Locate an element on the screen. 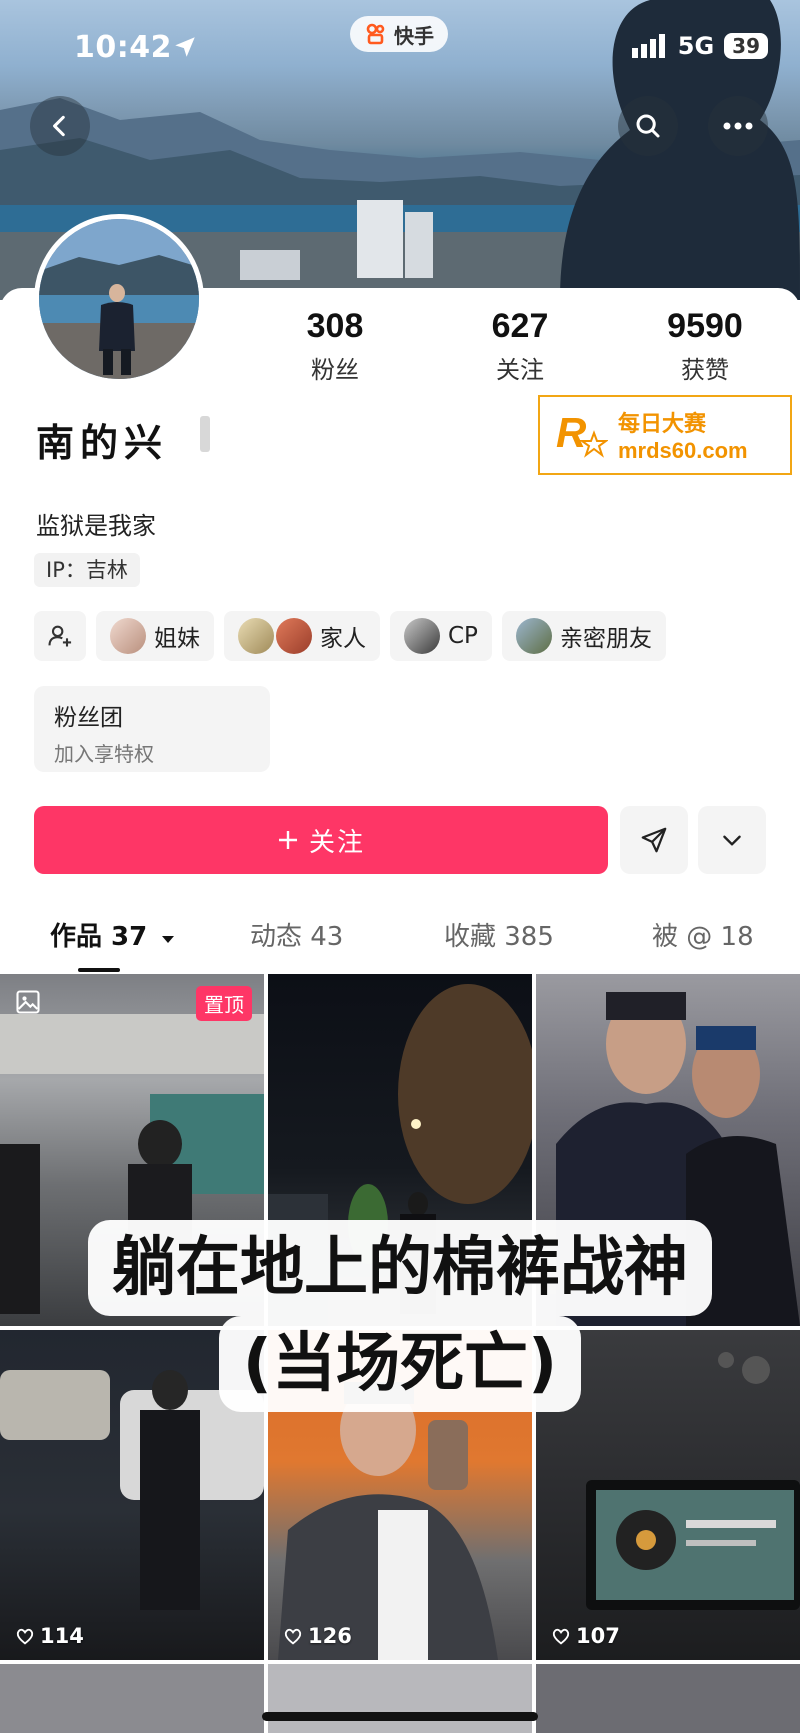  stat-value: 627 is located at coordinates (520, 326).